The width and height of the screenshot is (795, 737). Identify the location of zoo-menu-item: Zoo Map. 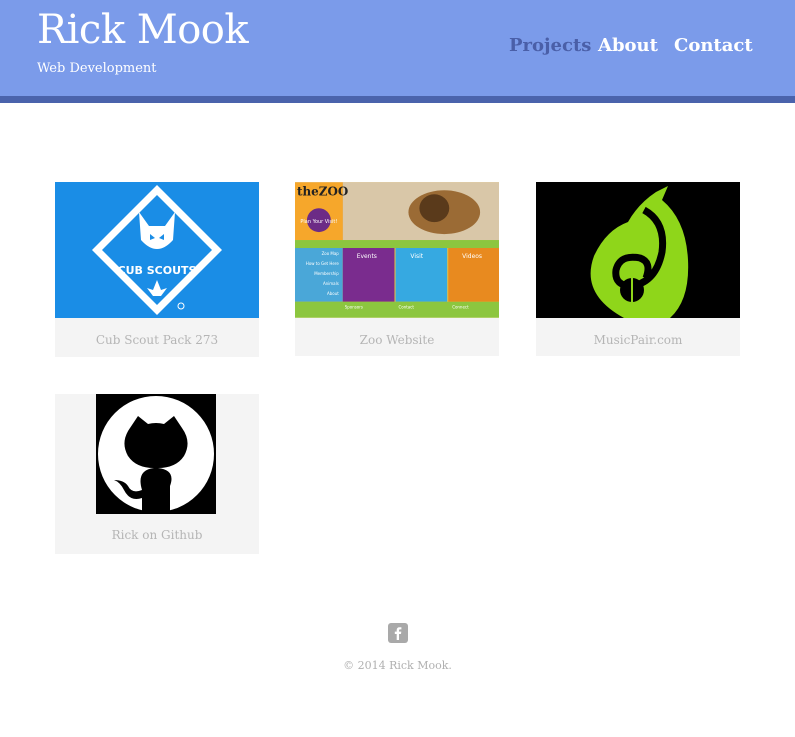
(331, 253).